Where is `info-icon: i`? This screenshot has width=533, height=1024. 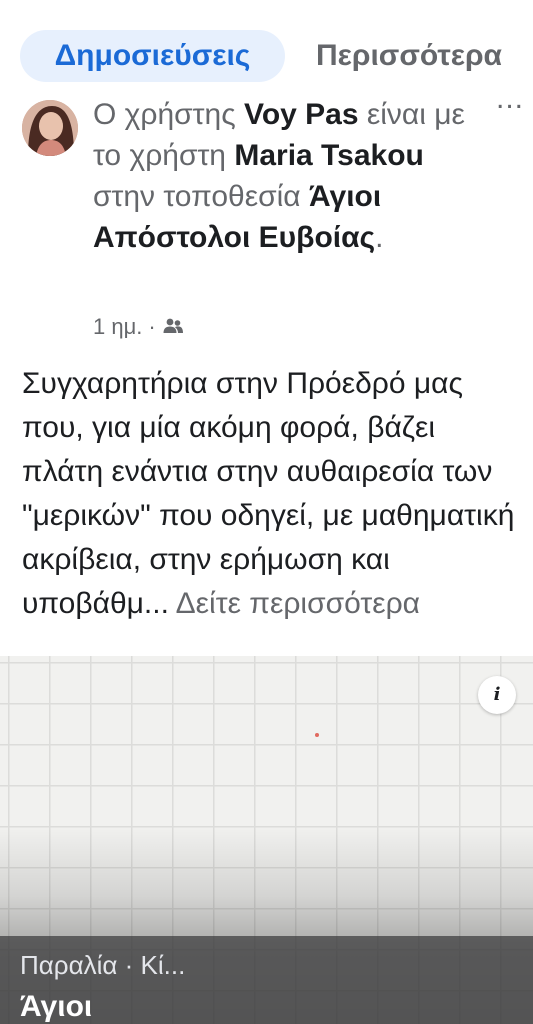 info-icon: i is located at coordinates (497, 695).